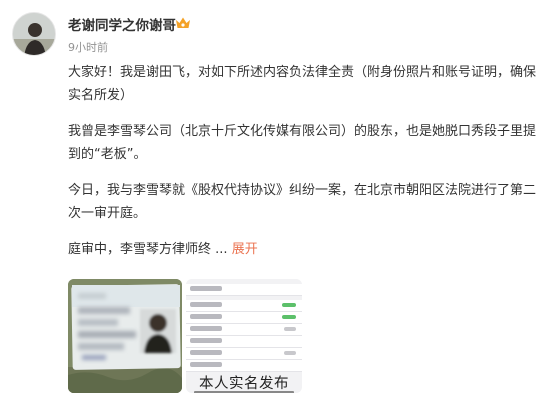 The width and height of the screenshot is (553, 400). I want to click on post-paragraph-truncated: 庭审中，李雪琴方律师终 ... 展开, so click(307, 249).